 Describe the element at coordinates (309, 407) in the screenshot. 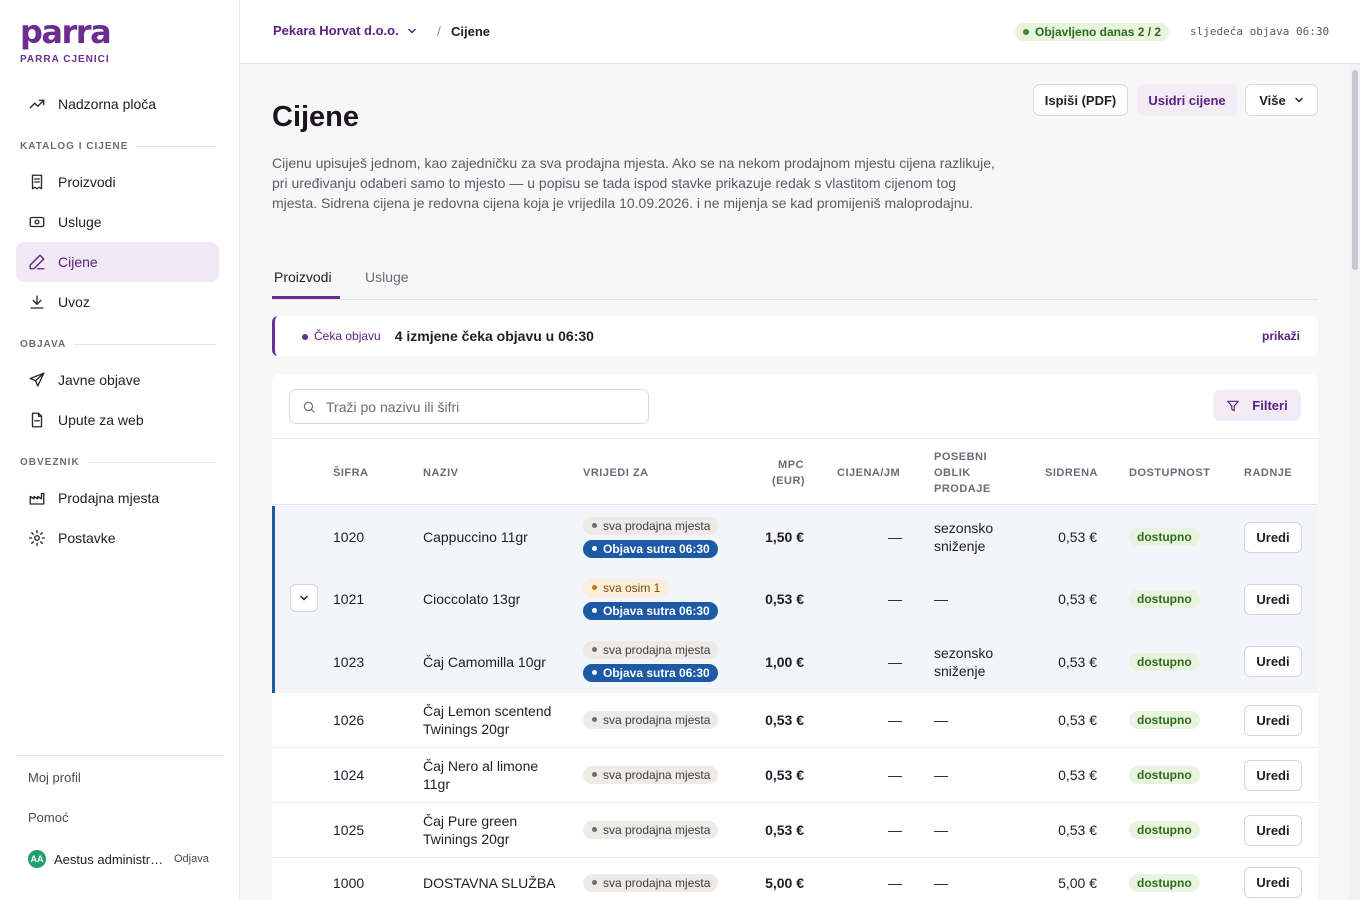

I see `search-icon` at that location.